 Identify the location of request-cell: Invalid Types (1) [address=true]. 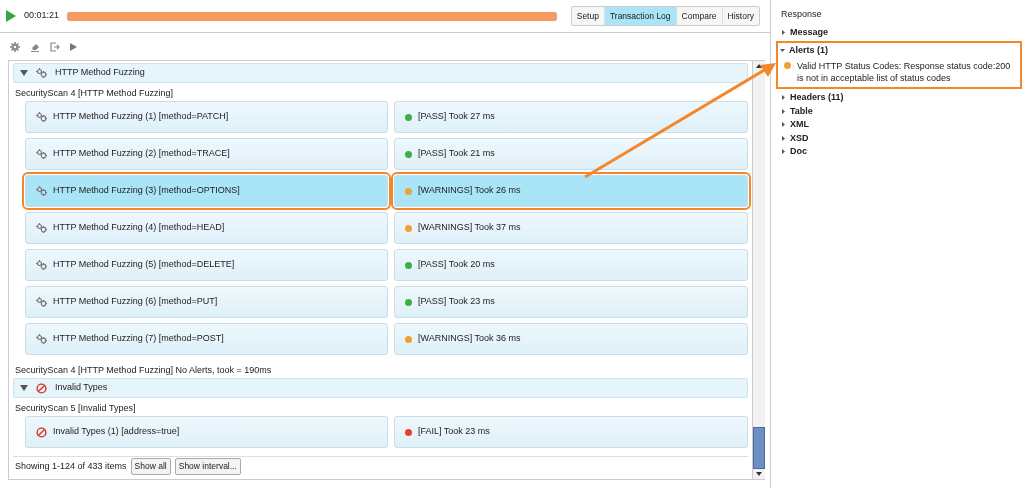
(206, 432).